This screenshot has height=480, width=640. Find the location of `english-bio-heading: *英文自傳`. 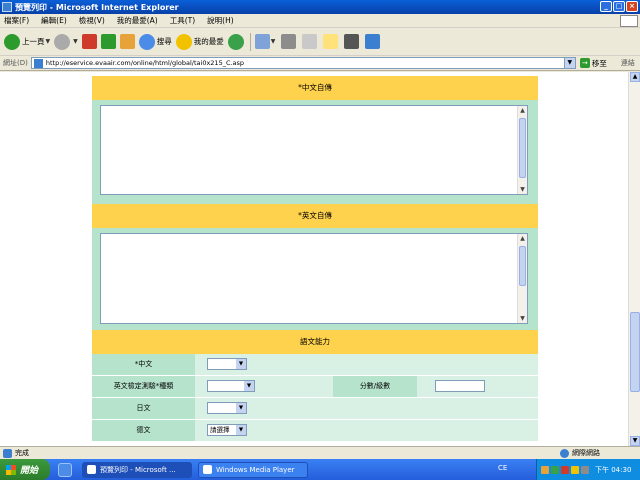

english-bio-heading: *英文自傳 is located at coordinates (315, 216).